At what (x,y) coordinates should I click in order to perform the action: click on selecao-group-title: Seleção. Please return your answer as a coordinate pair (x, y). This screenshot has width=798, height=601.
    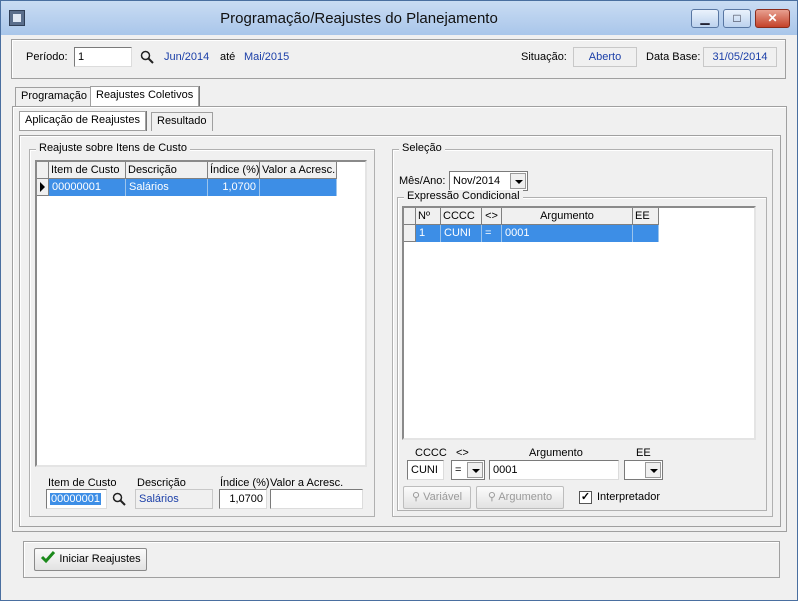
    Looking at the image, I should click on (422, 148).